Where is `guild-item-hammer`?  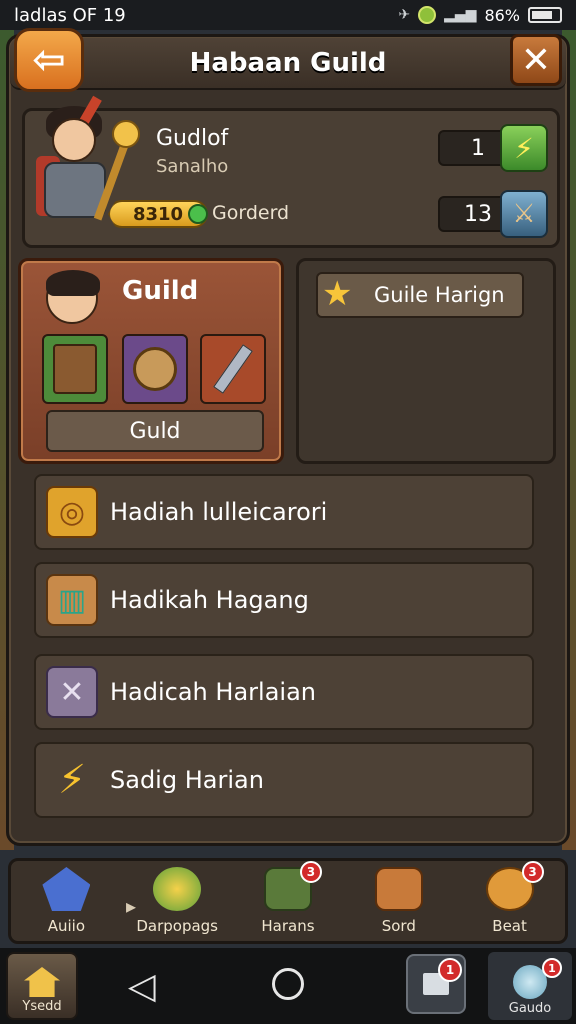
guild-item-hammer is located at coordinates (233, 369).